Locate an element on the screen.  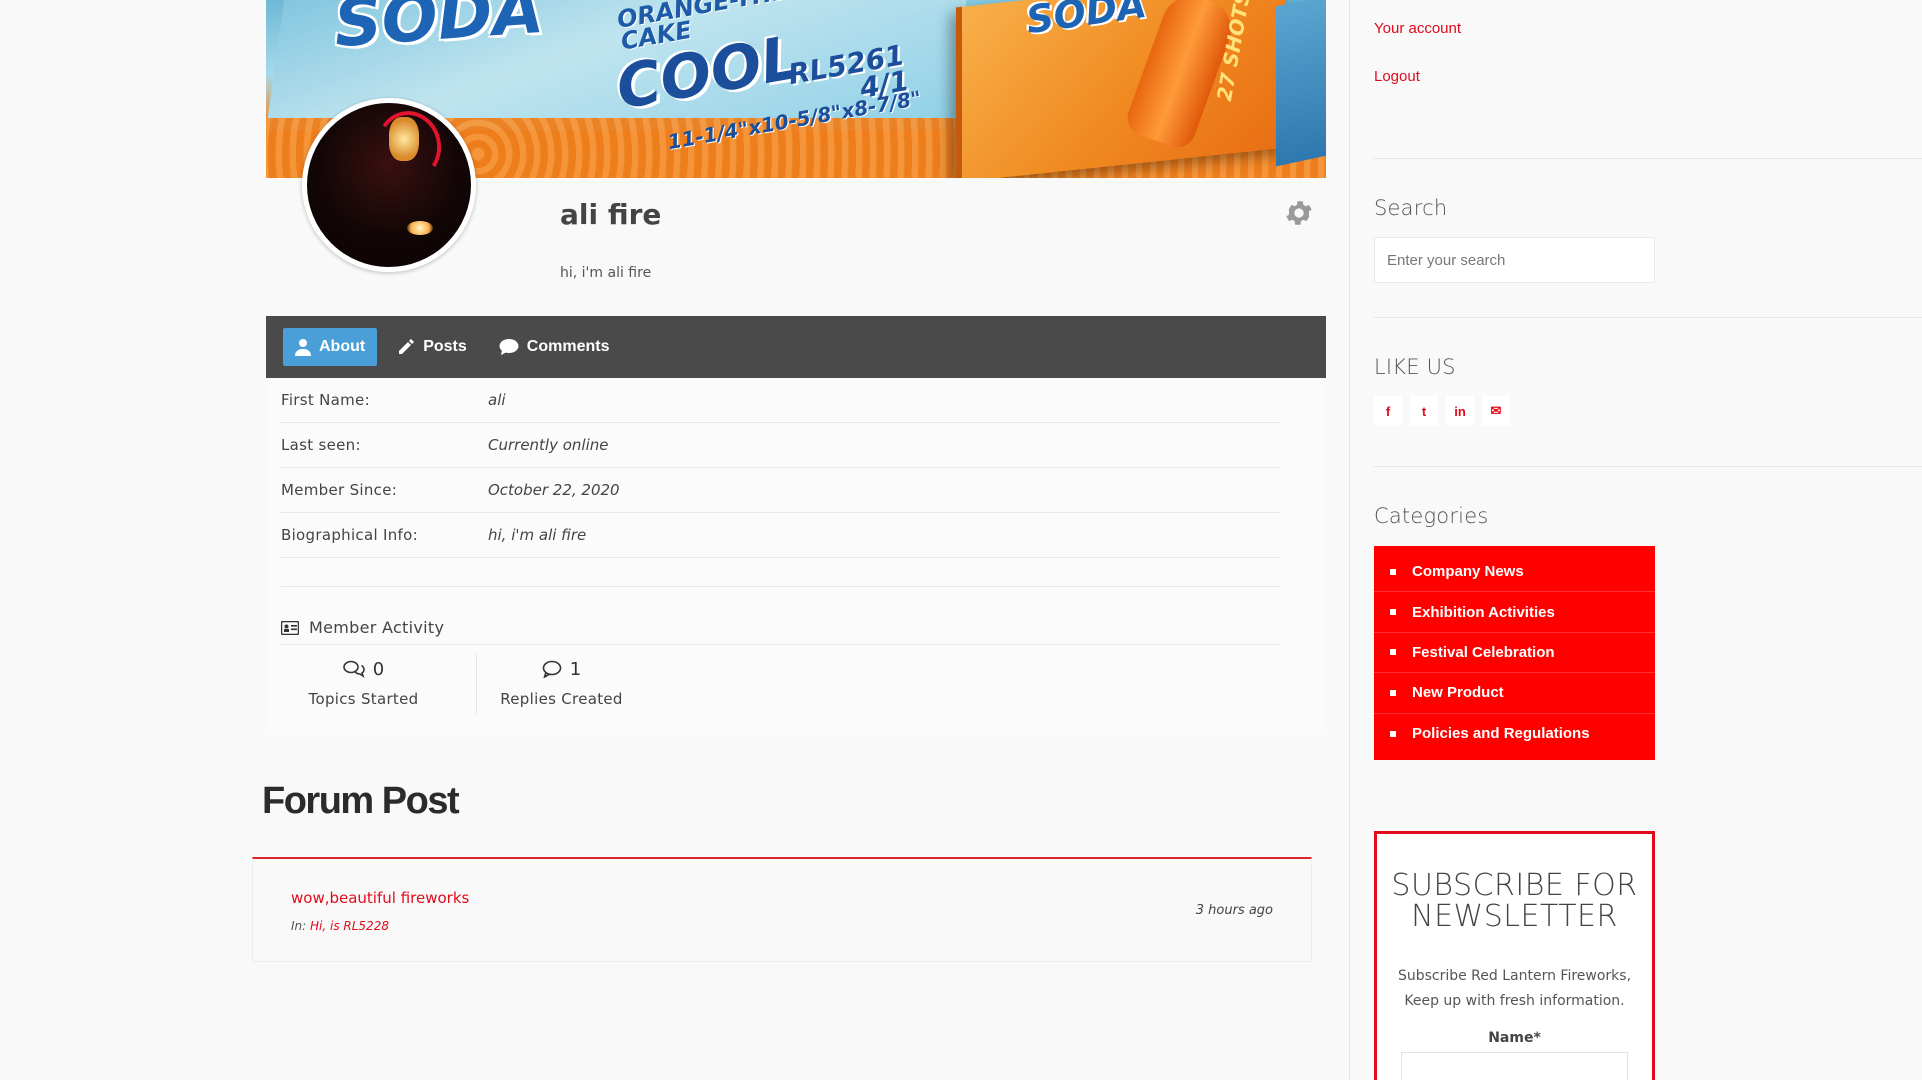
comment-icon is located at coordinates (509, 347).